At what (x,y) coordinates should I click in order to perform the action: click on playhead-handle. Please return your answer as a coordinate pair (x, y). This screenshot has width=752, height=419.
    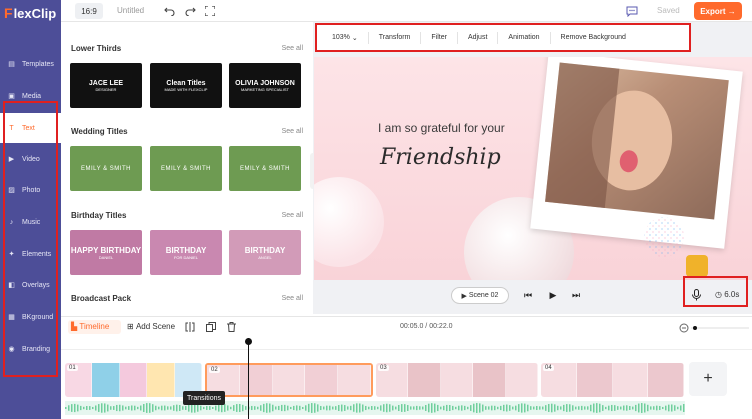
    Looking at the image, I should click on (248, 341).